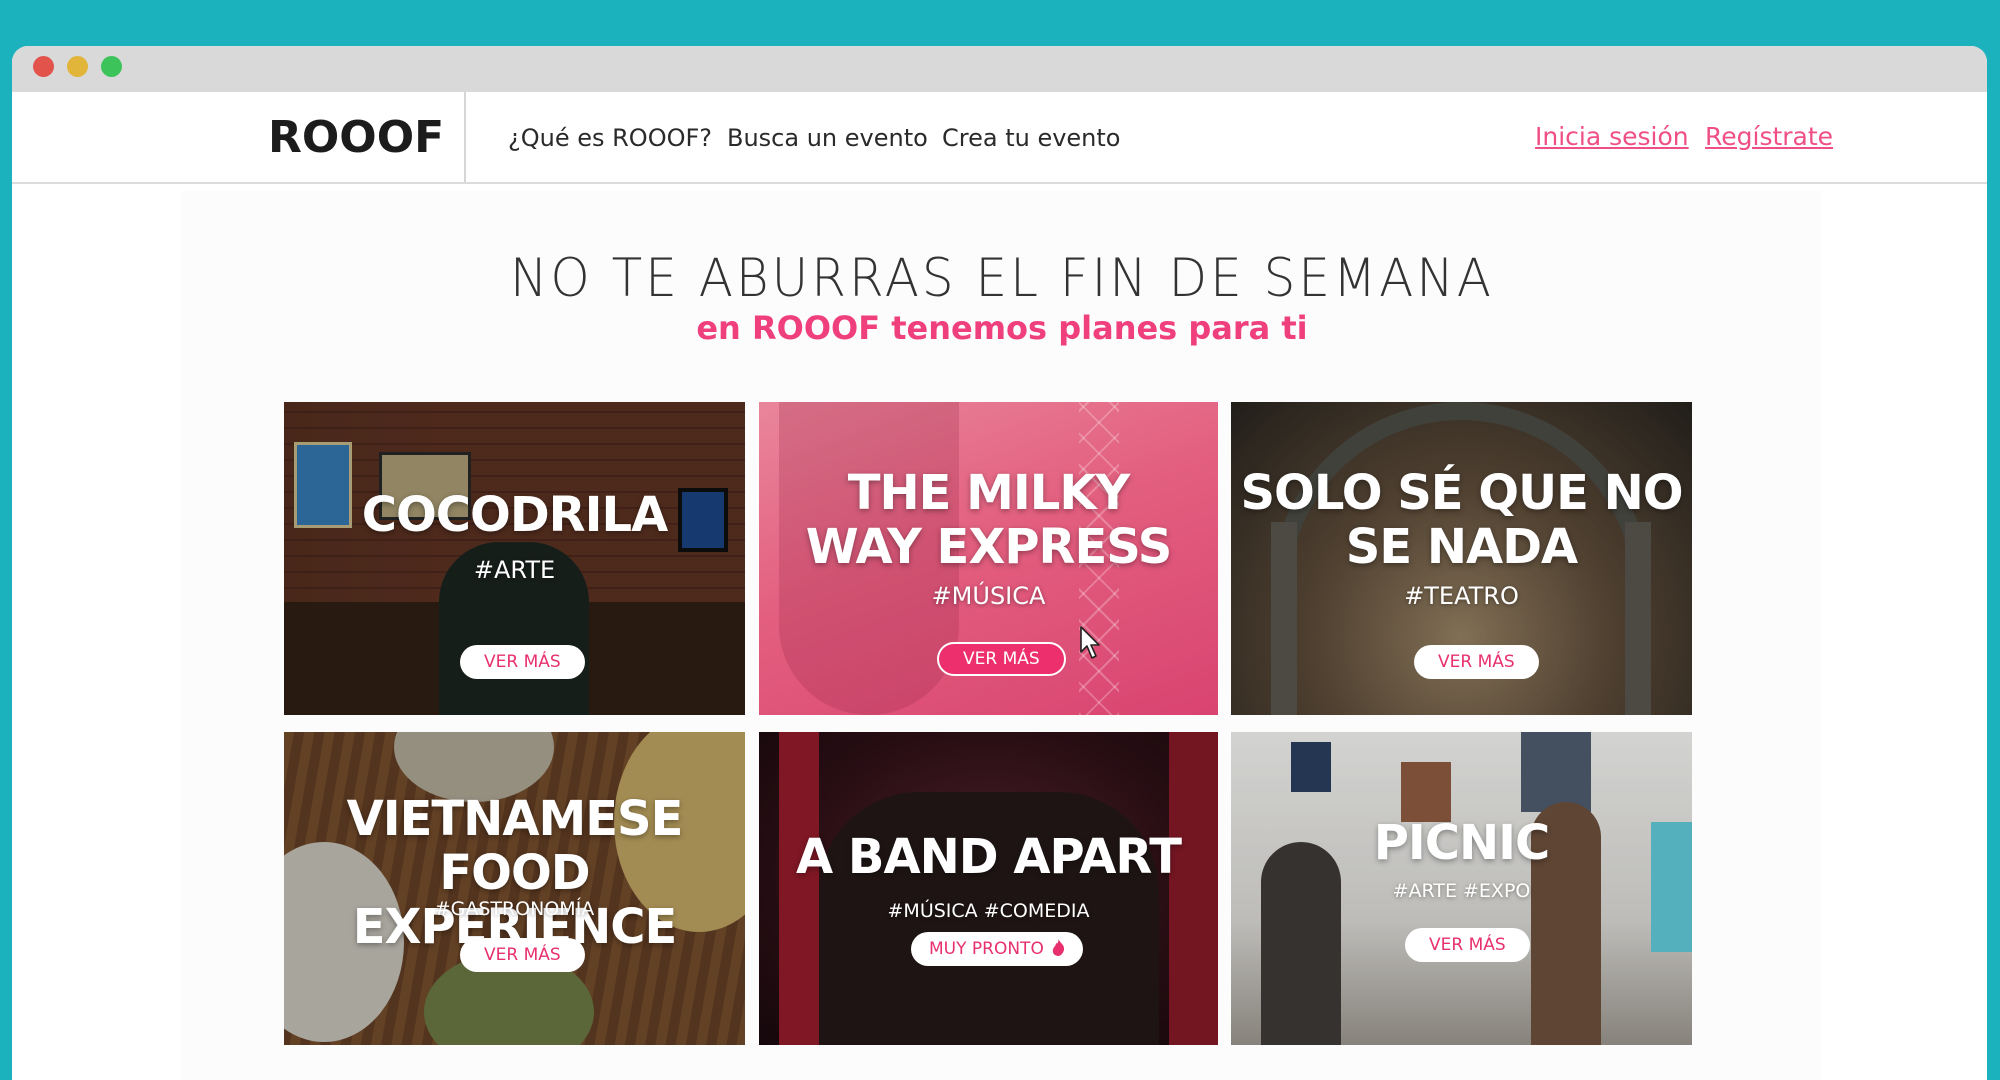  What do you see at coordinates (1002, 328) in the screenshot?
I see `hero-subhead: en ROOOF tenemos planes para ti` at bounding box center [1002, 328].